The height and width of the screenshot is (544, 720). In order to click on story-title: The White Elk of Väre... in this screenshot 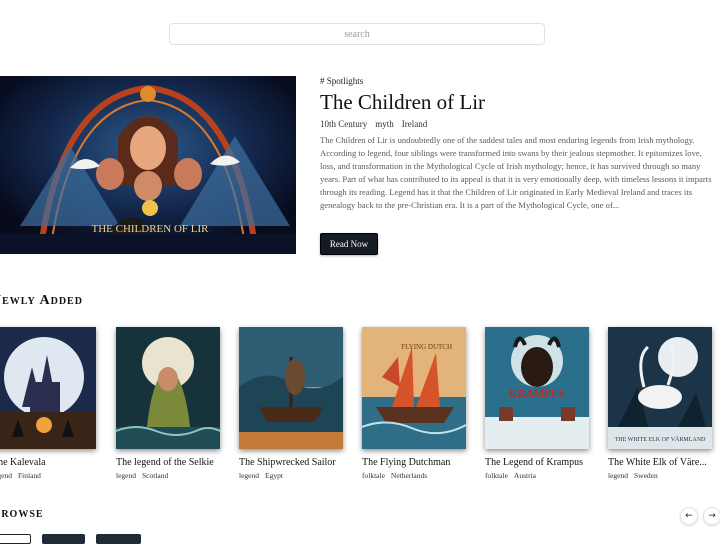, I will do `click(663, 462)`.